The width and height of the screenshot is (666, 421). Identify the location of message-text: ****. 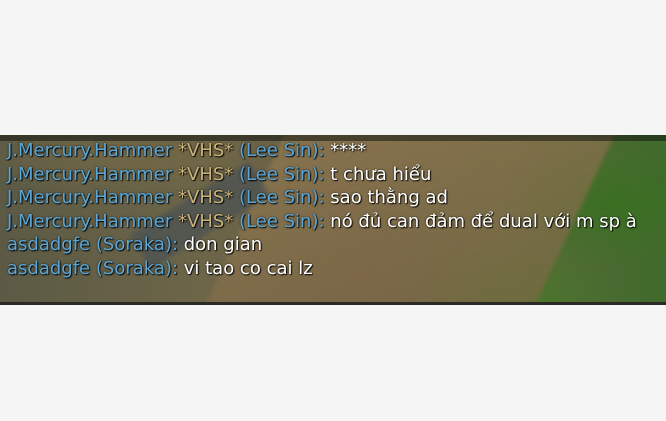
(348, 150).